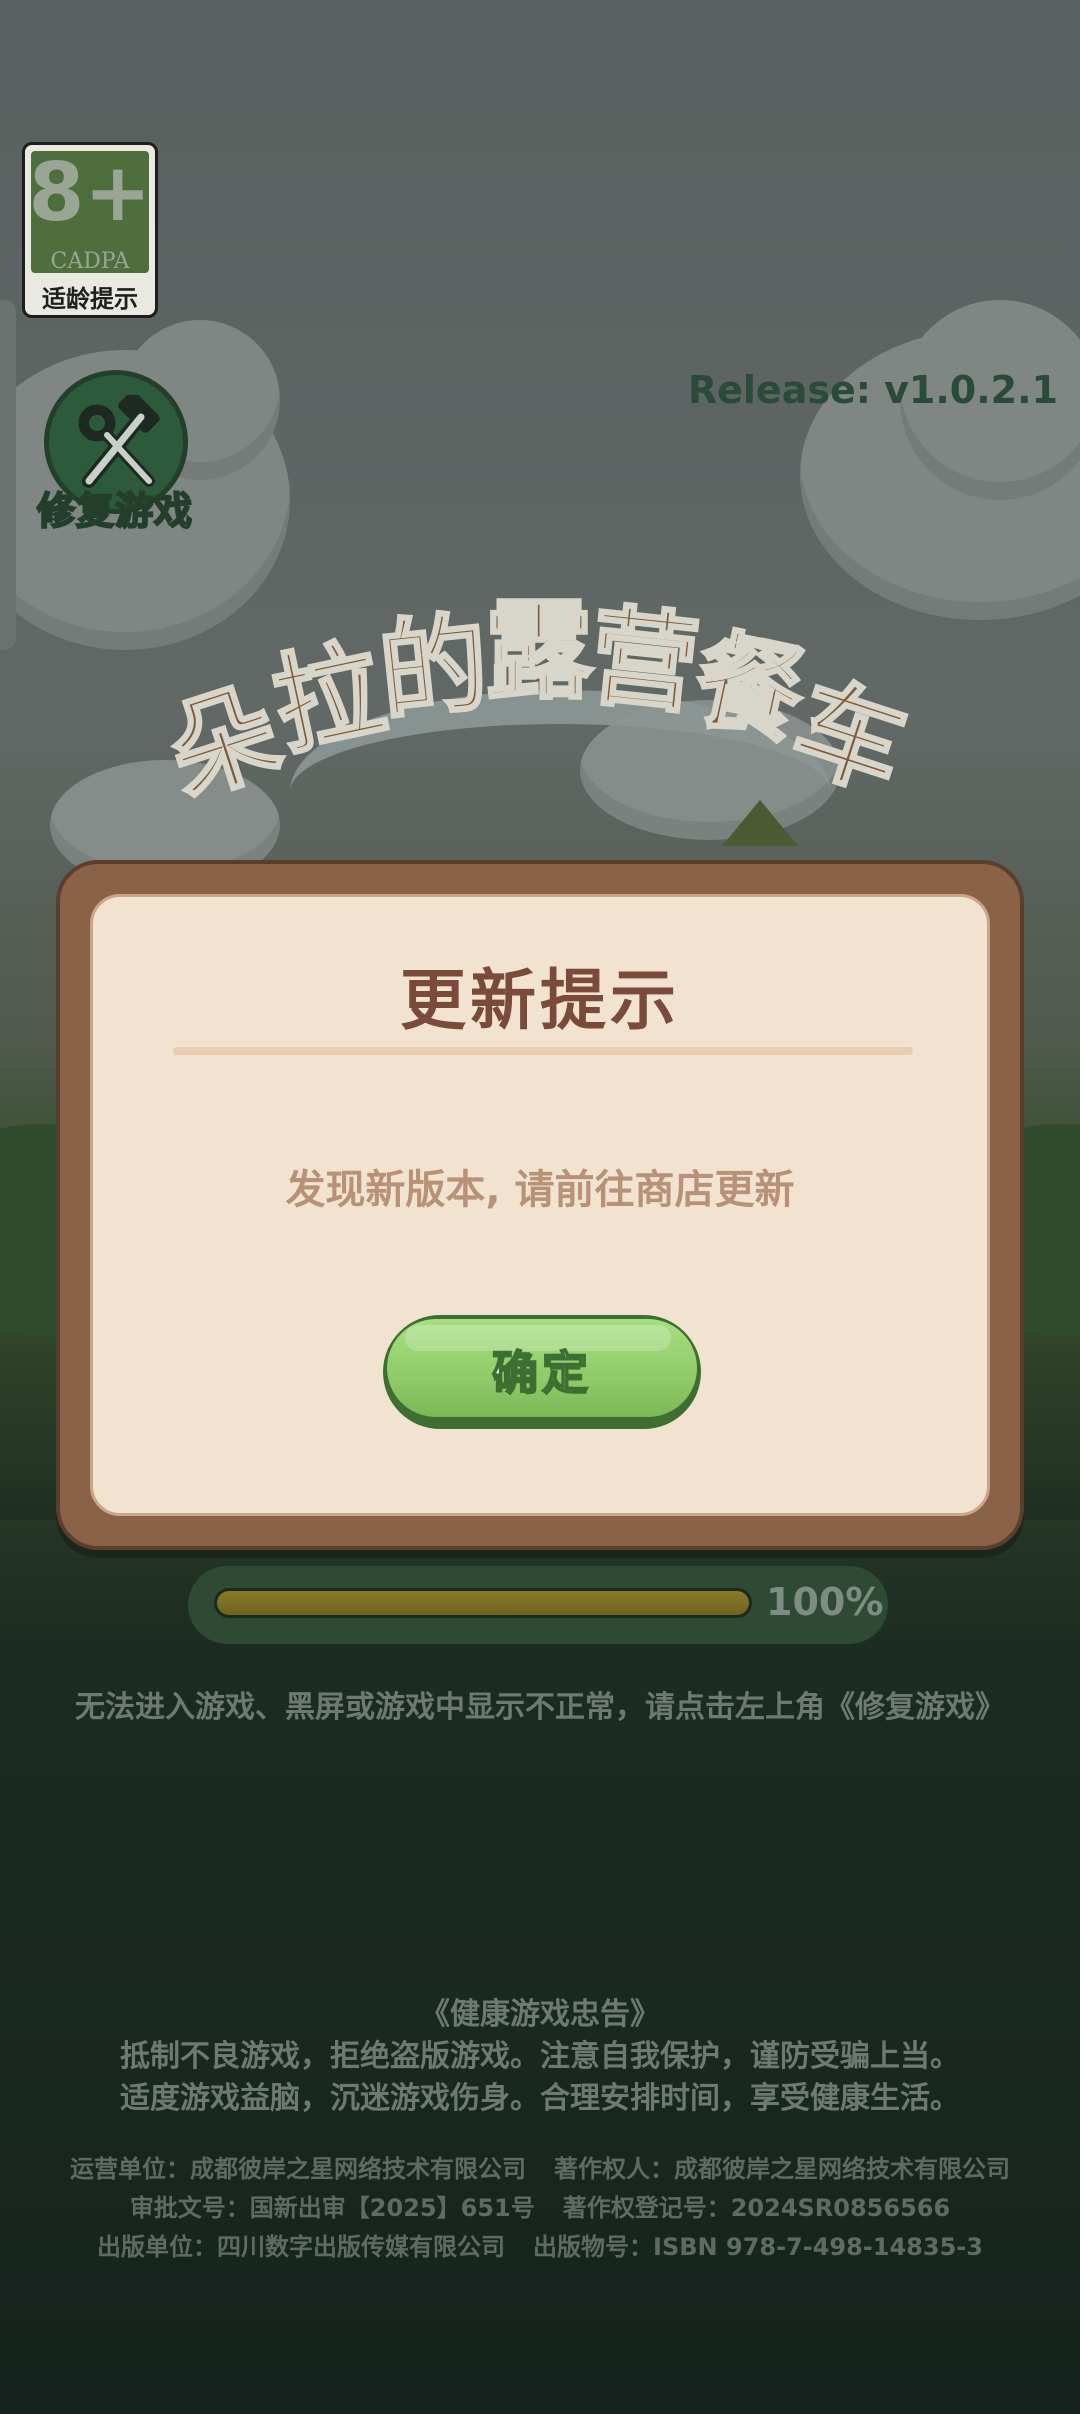 This screenshot has width=1080, height=2414. What do you see at coordinates (543, 1051) in the screenshot?
I see `dialog-divider` at bounding box center [543, 1051].